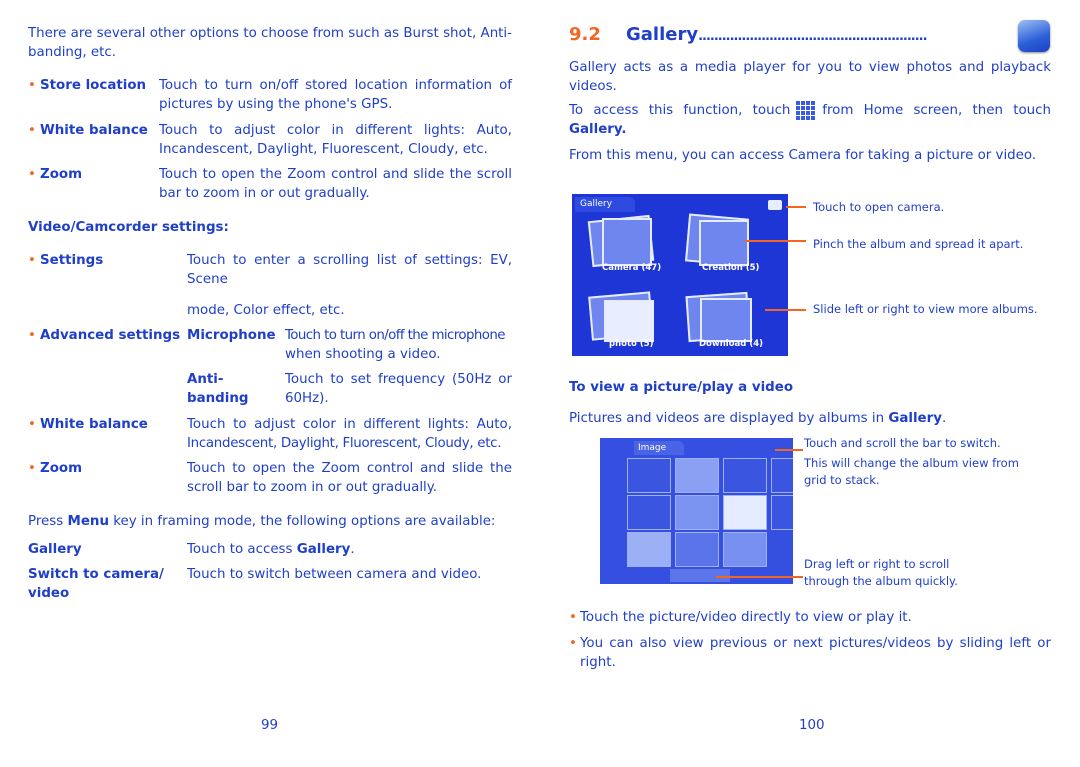 The image size is (1080, 767). What do you see at coordinates (918, 244) in the screenshot?
I see `callout-text: Pinch the album and spread it apart.` at bounding box center [918, 244].